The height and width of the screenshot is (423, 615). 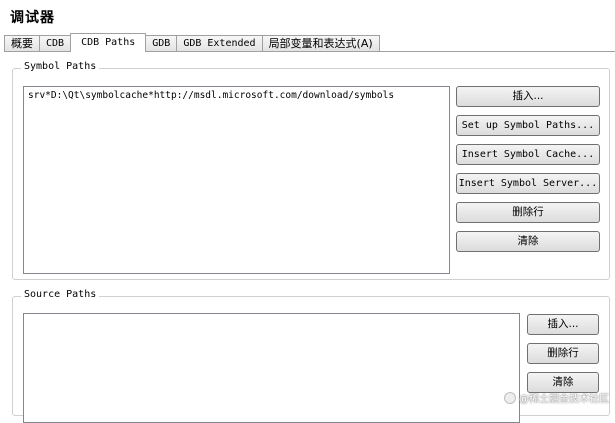 I want to click on tab-gdb: GDB, so click(x=161, y=43).